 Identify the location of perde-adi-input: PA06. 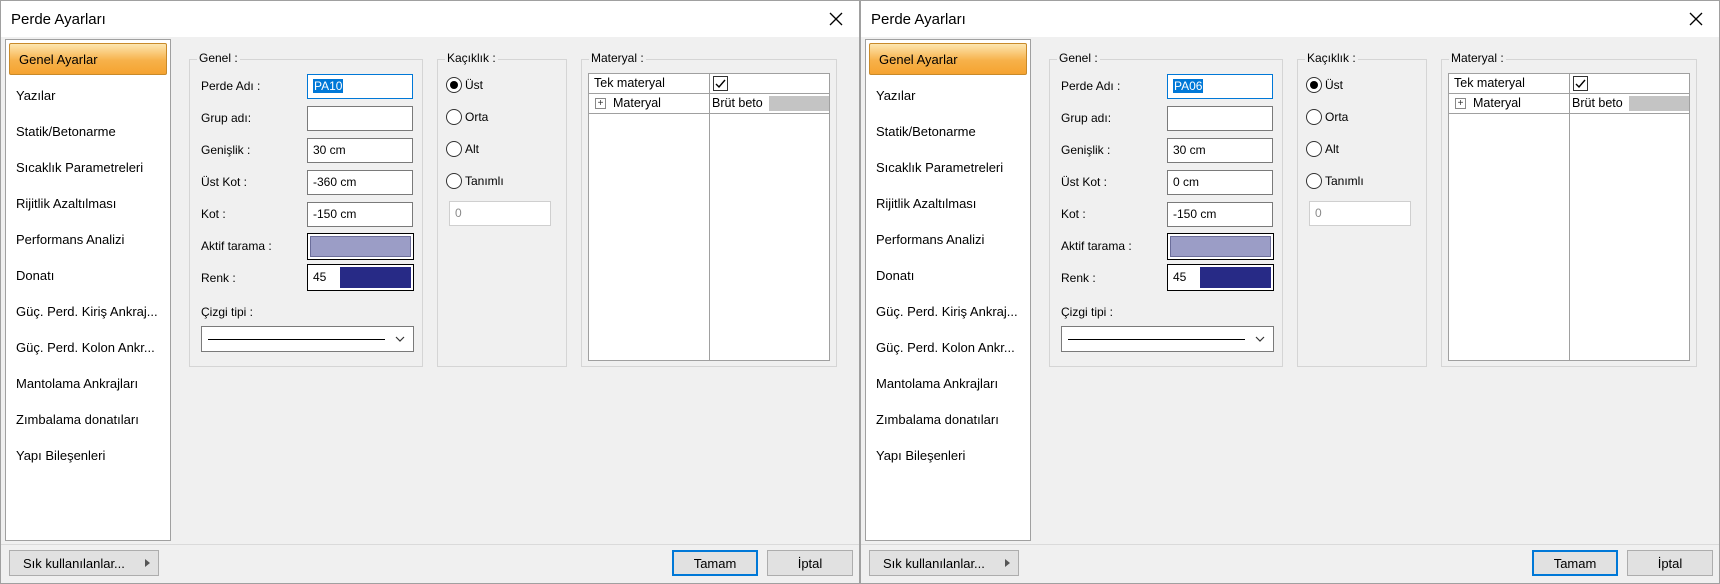
(1220, 86).